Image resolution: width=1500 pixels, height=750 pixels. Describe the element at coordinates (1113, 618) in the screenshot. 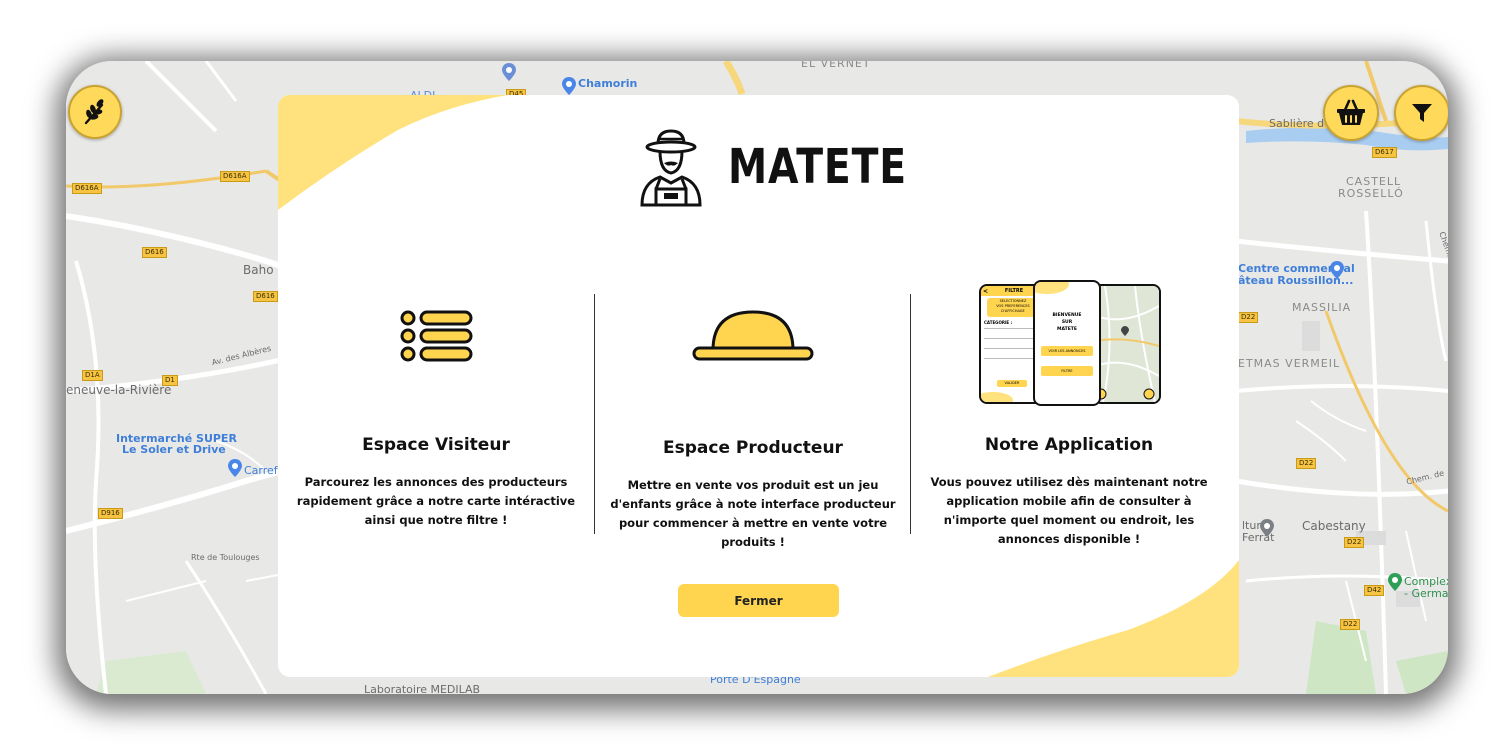

I see `decorative-blob-bottom` at that location.